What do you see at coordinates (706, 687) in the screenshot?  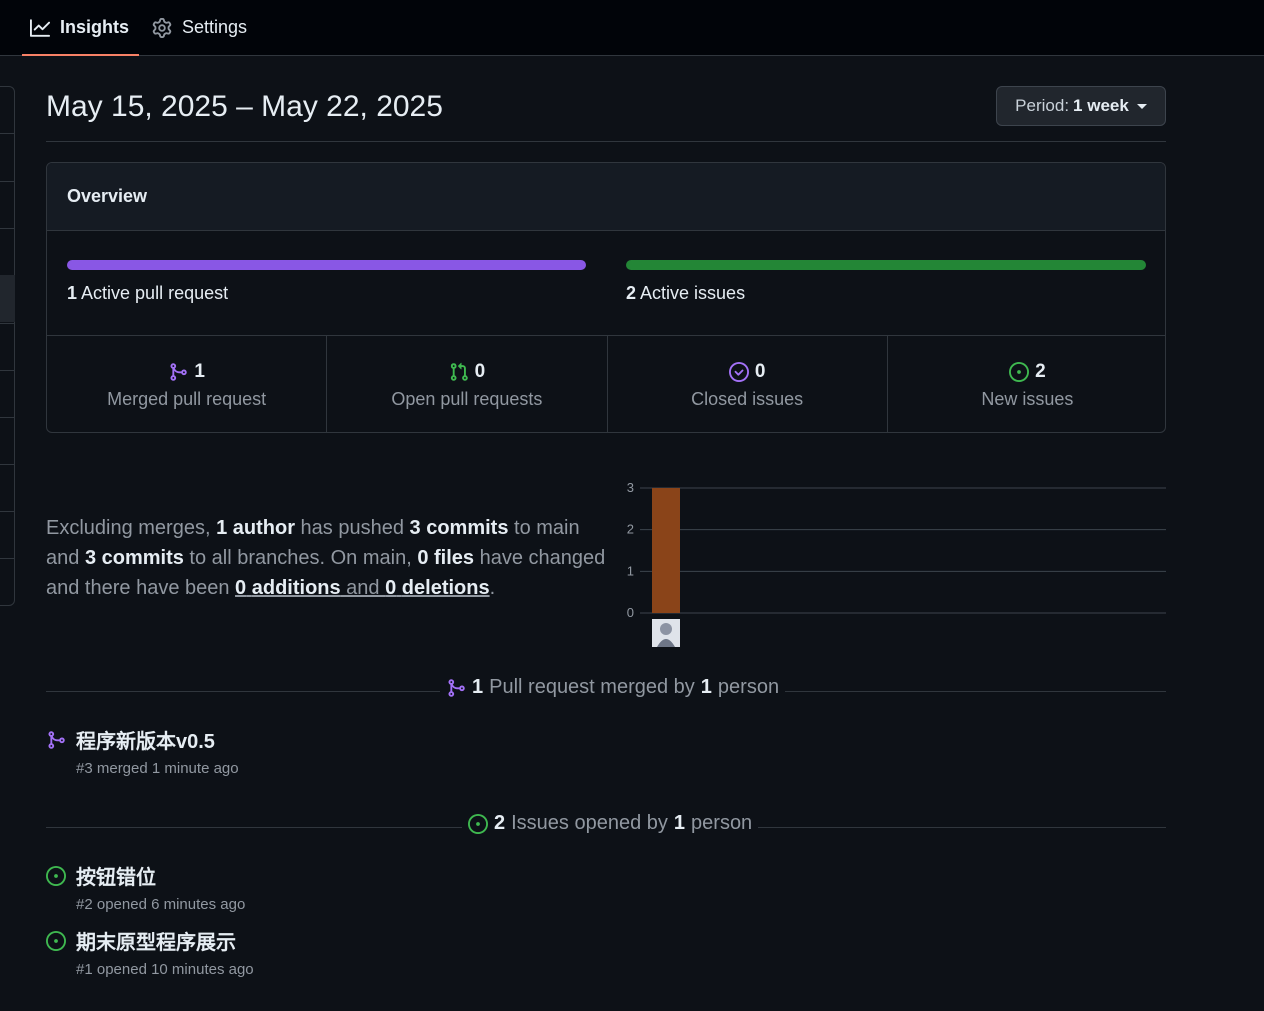 I see `pr-people-count: 1` at bounding box center [706, 687].